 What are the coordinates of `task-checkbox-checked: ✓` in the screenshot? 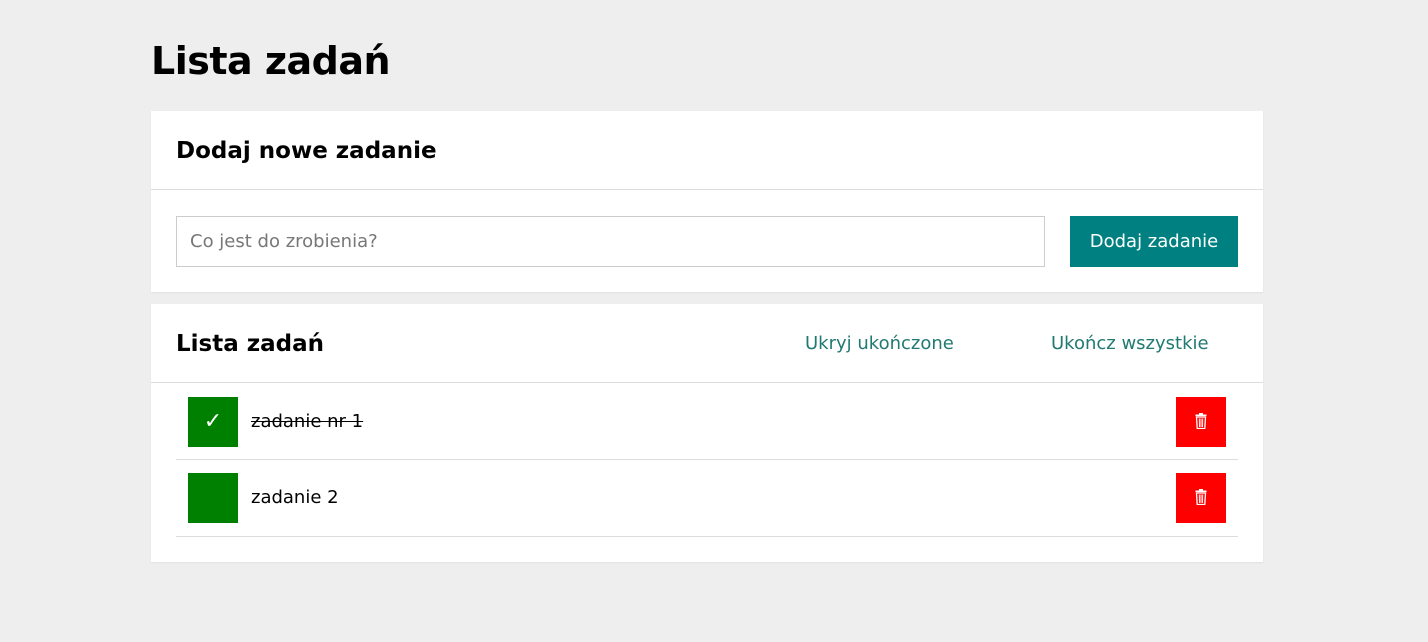 It's located at (213, 422).